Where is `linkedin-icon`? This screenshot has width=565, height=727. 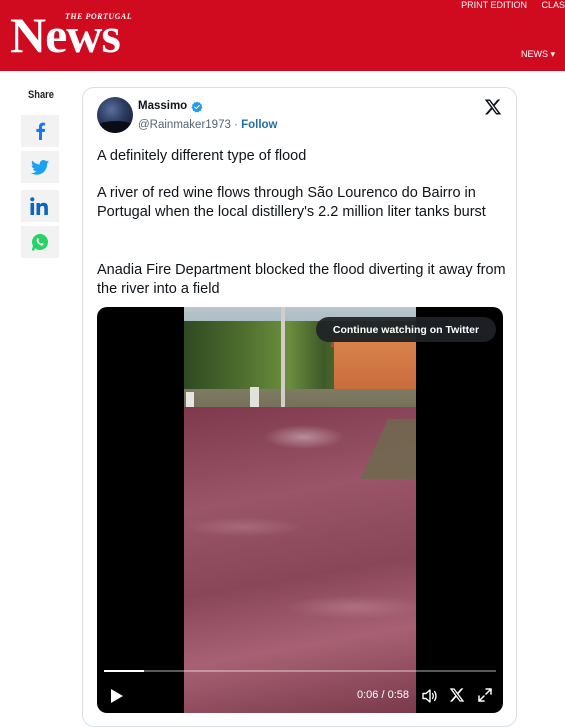 linkedin-icon is located at coordinates (39, 206).